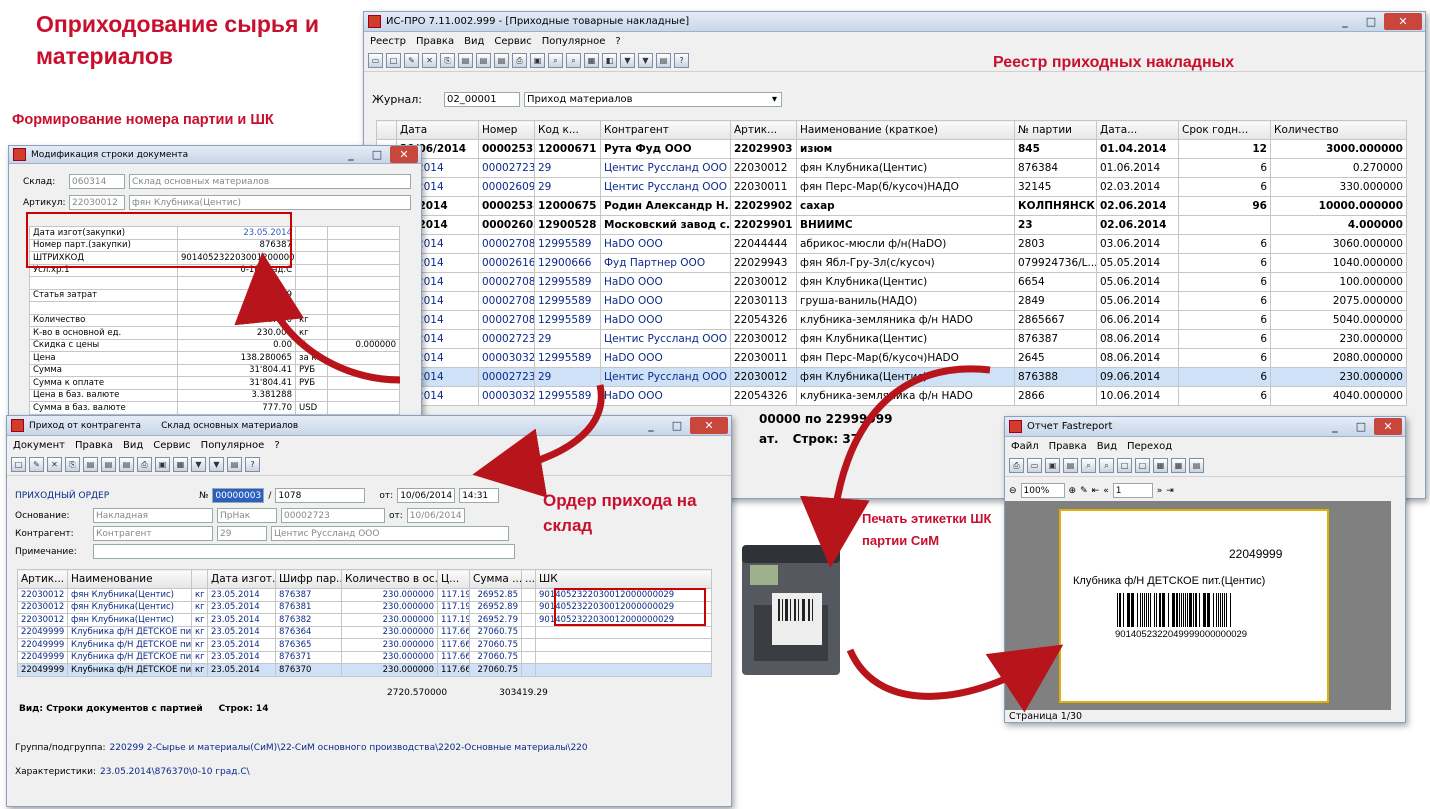 The width and height of the screenshot is (1430, 809). What do you see at coordinates (241, 579) in the screenshot?
I see `col-header: Дата изгот.` at bounding box center [241, 579].